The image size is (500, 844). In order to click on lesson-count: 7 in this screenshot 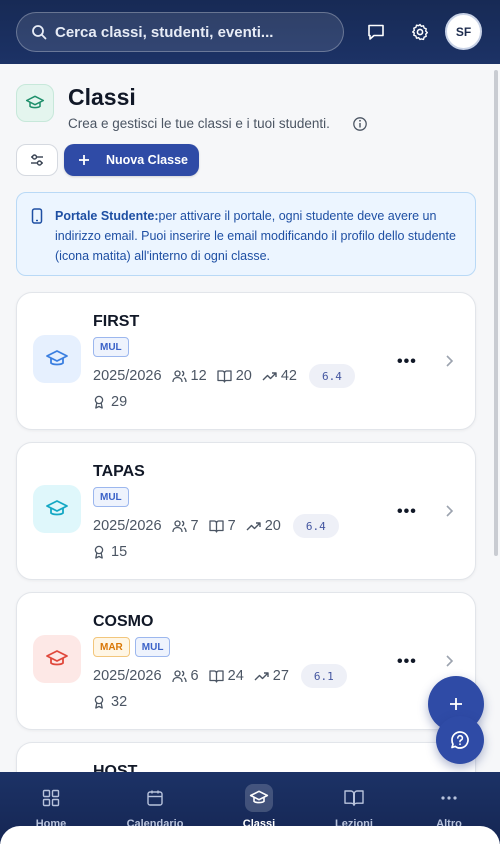, I will do `click(231, 526)`.